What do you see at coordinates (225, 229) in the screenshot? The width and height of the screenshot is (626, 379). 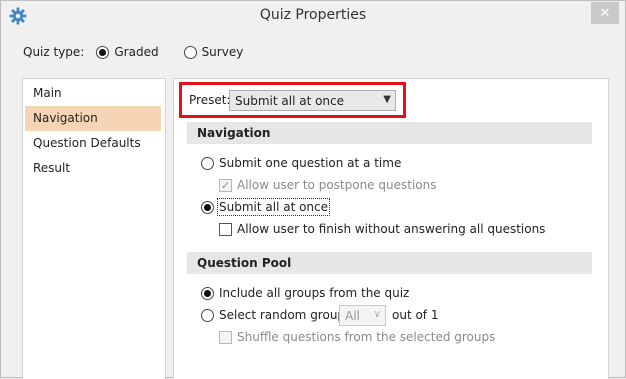 I see `allow-finish-checkbox` at bounding box center [225, 229].